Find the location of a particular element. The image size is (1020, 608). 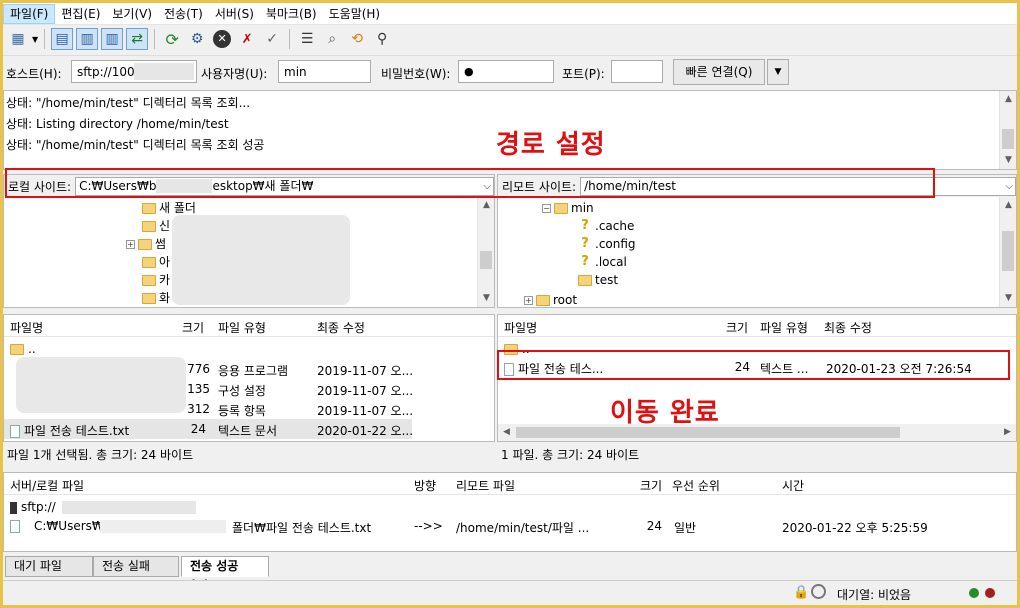

column-direction: 방향 is located at coordinates (425, 485).